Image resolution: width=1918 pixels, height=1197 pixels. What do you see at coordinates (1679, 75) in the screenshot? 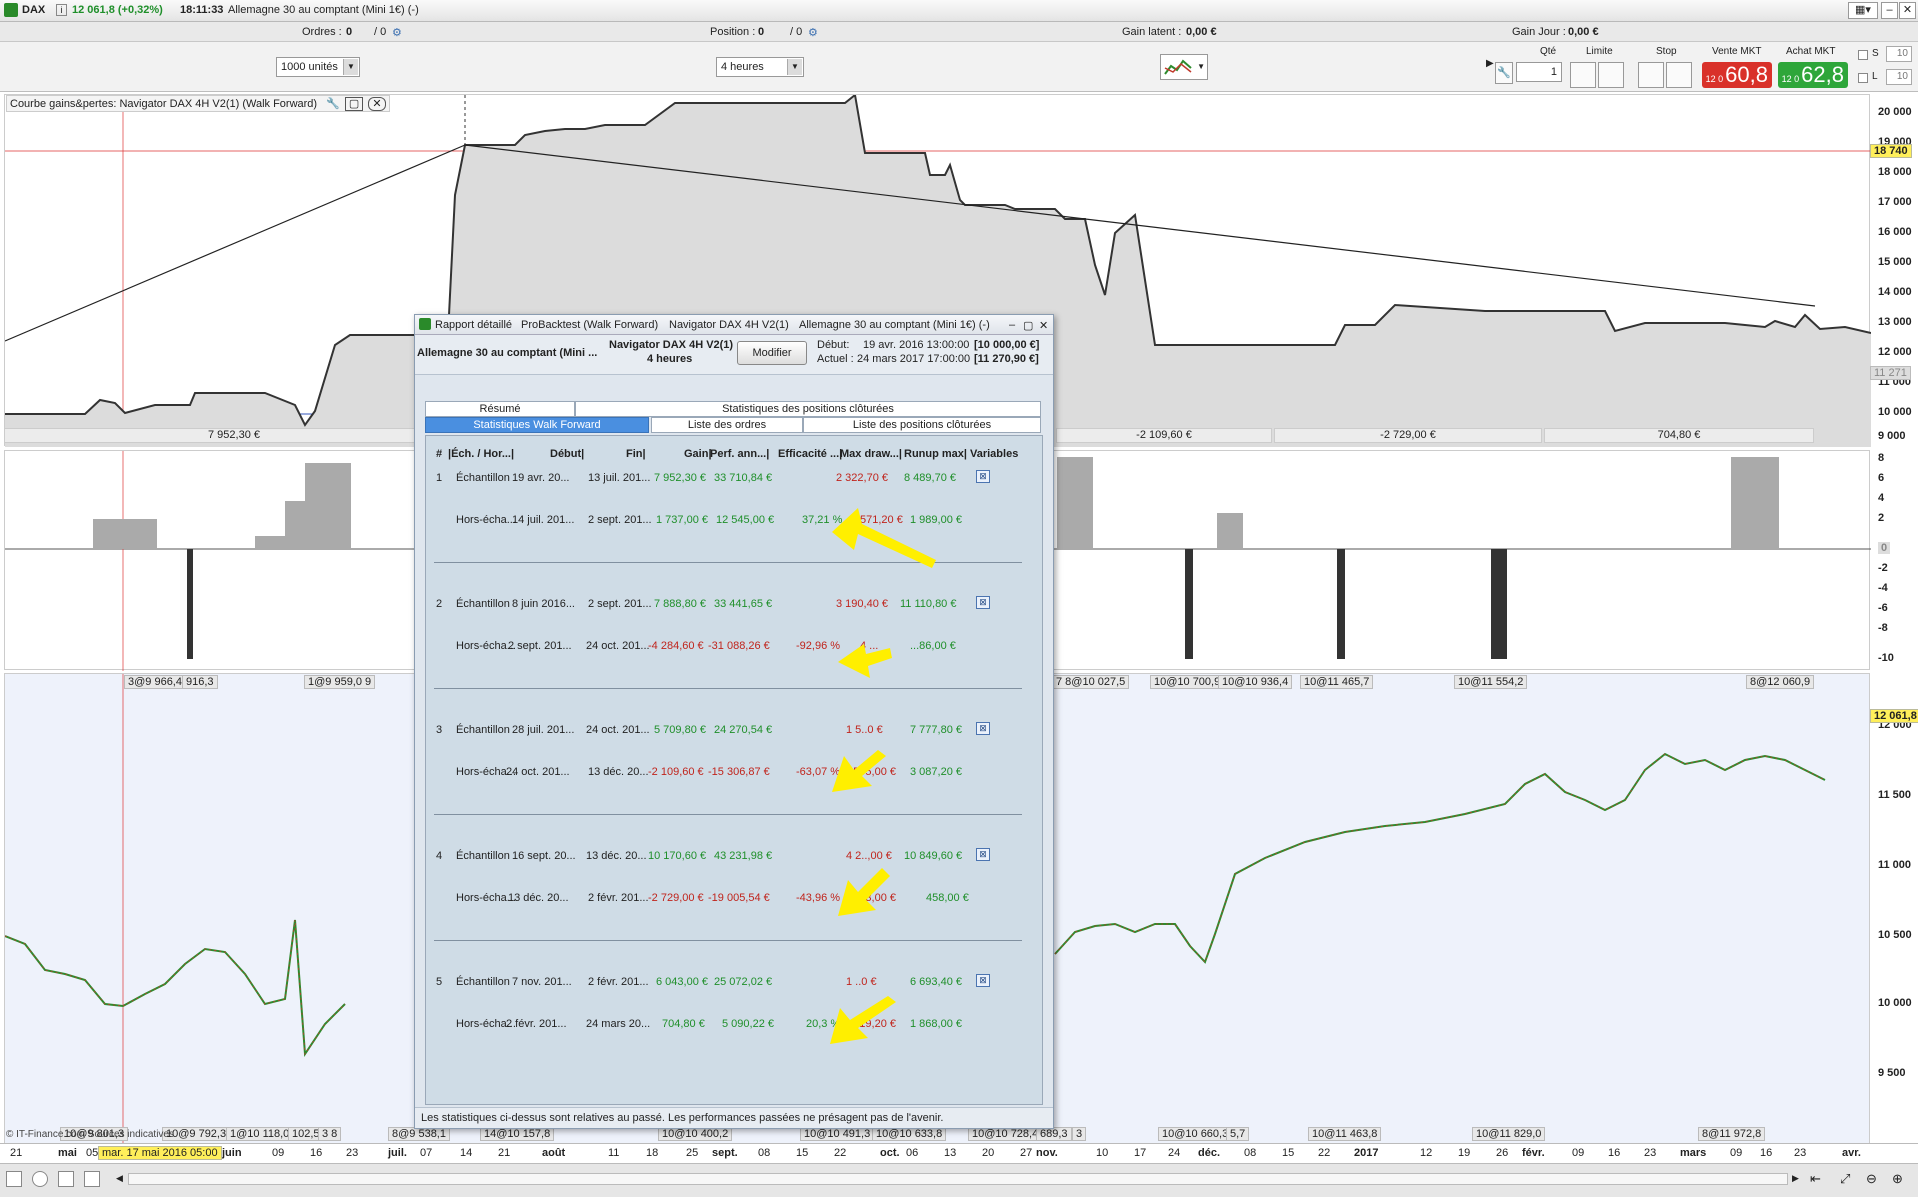
I see `stop-sell-button` at bounding box center [1679, 75].